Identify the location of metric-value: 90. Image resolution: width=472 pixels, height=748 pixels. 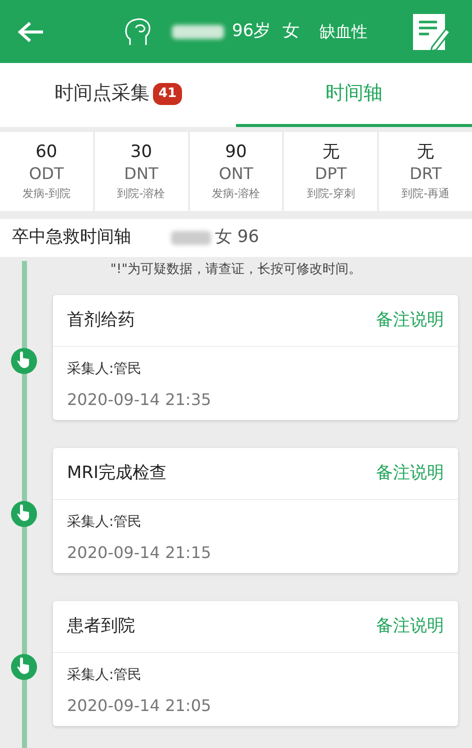
(236, 151).